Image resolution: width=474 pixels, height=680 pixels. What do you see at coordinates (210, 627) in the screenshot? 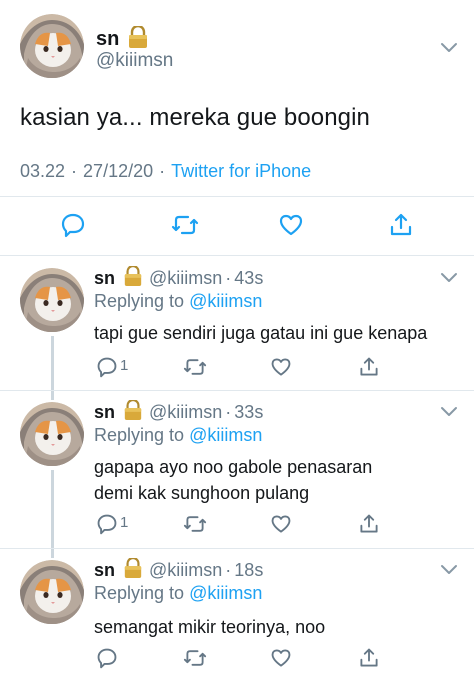
I see `tweet-text: semangat mikir teorinya, noo` at bounding box center [210, 627].